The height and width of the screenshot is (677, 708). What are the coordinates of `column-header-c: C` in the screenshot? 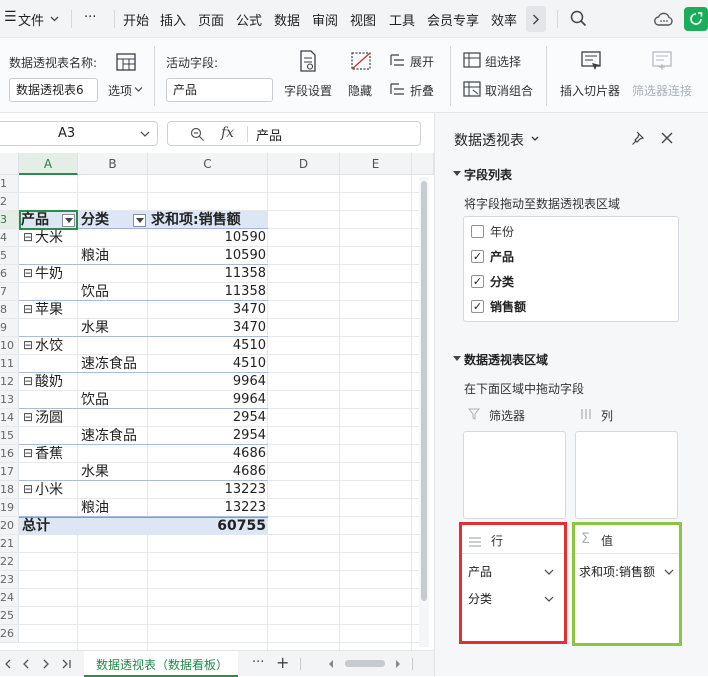 It's located at (208, 164).